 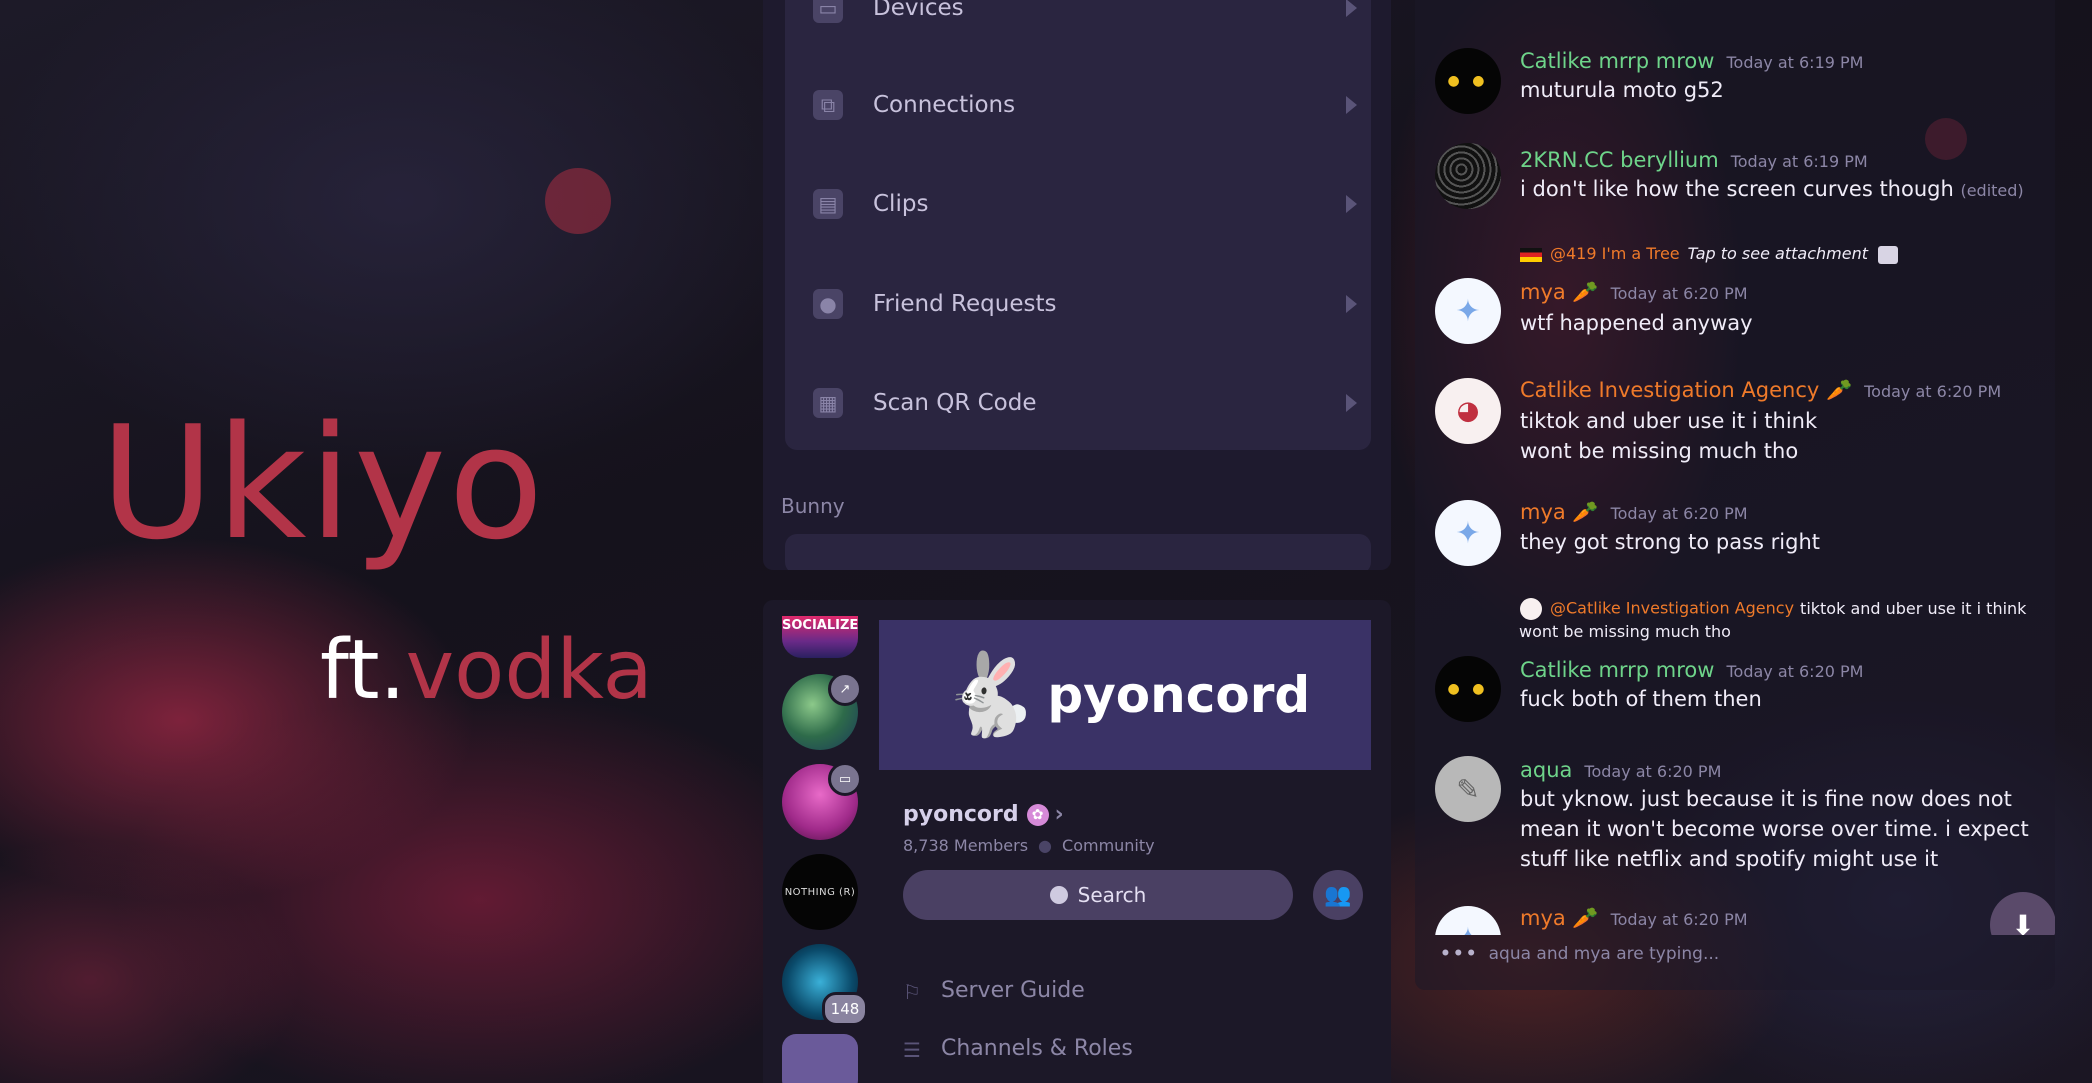 I want to click on message-text: wtf happened anyway, so click(x=1636, y=323).